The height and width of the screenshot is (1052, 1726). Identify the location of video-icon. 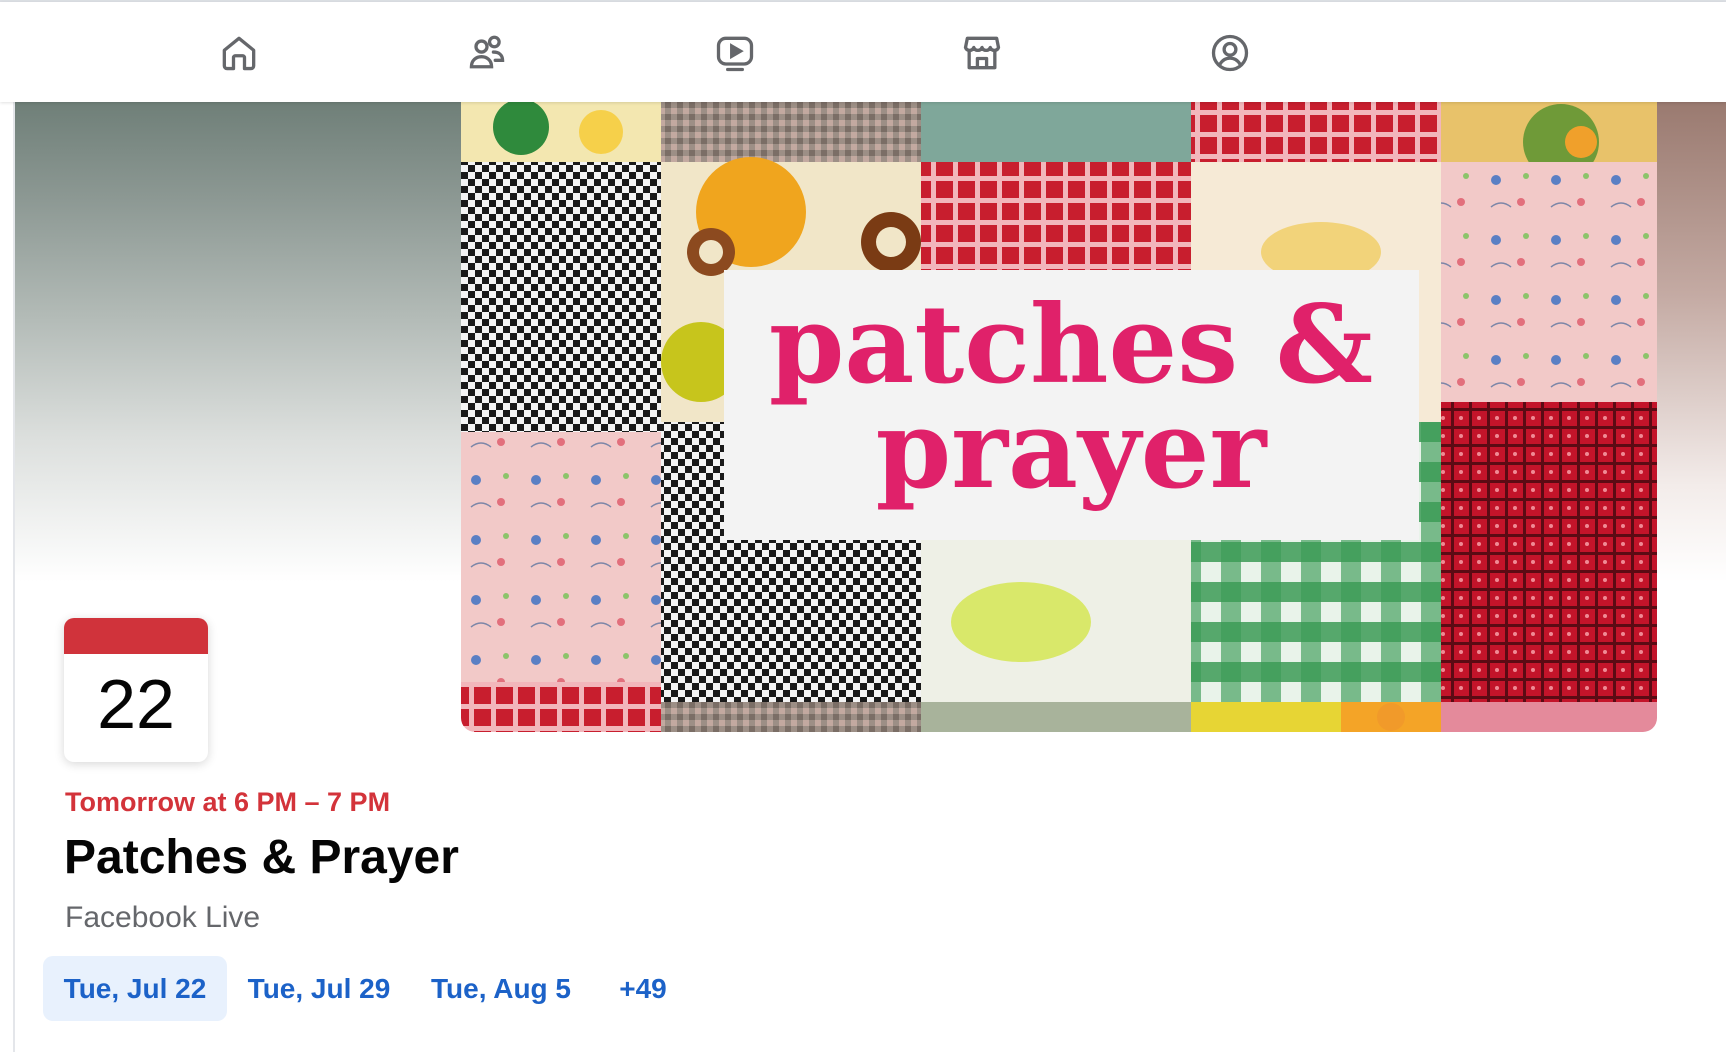
(735, 54).